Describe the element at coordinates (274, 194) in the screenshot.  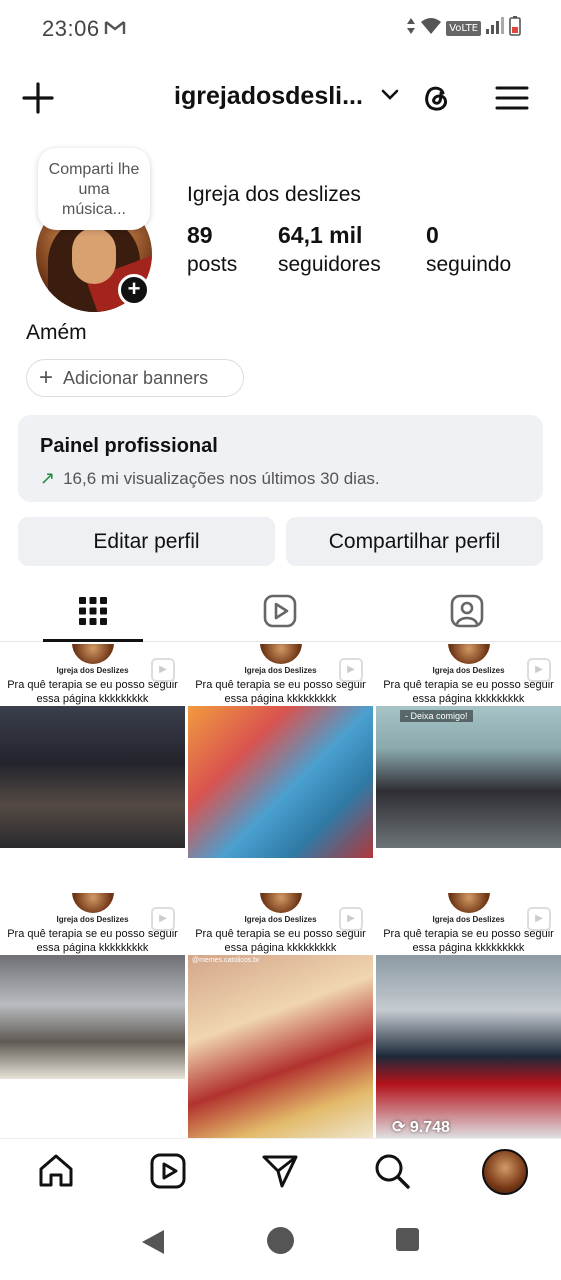
I see `display-name: Igreja dos deslizes` at that location.